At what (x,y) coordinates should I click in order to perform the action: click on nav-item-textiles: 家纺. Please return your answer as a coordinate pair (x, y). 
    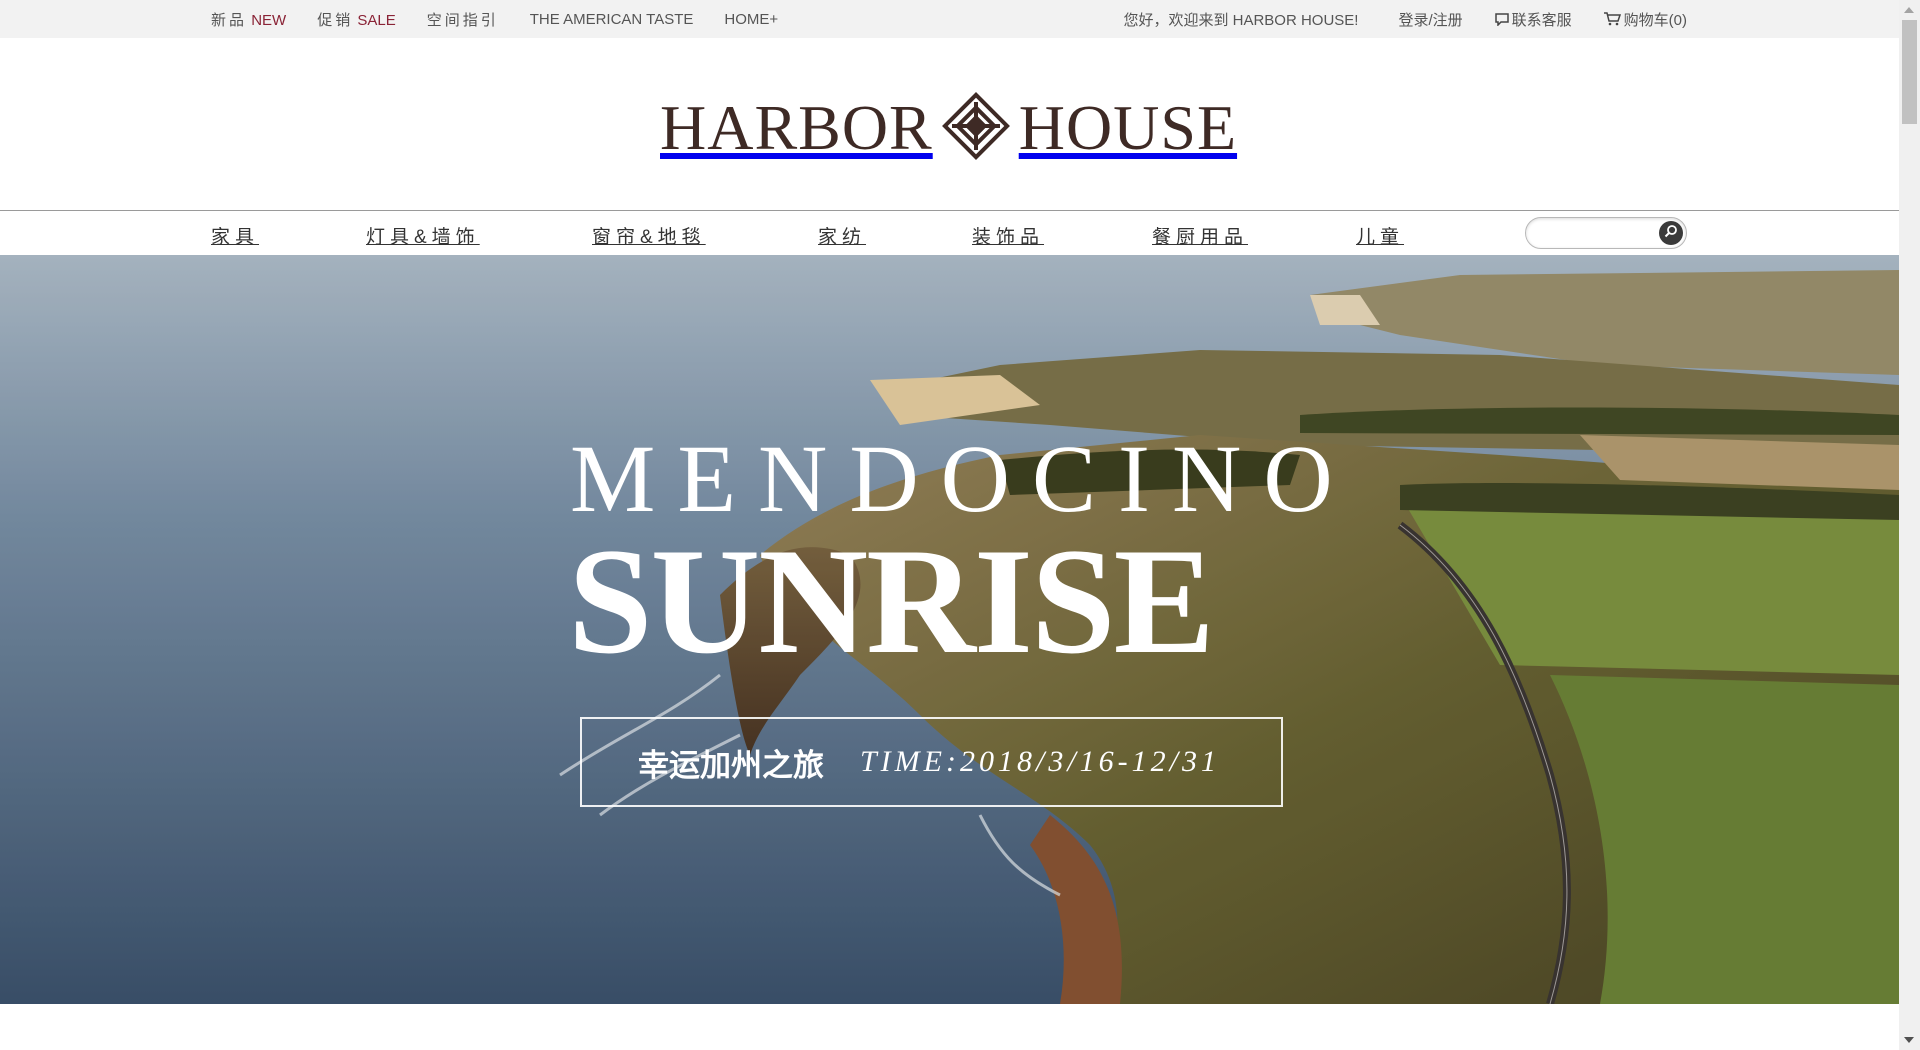
    Looking at the image, I should click on (842, 235).